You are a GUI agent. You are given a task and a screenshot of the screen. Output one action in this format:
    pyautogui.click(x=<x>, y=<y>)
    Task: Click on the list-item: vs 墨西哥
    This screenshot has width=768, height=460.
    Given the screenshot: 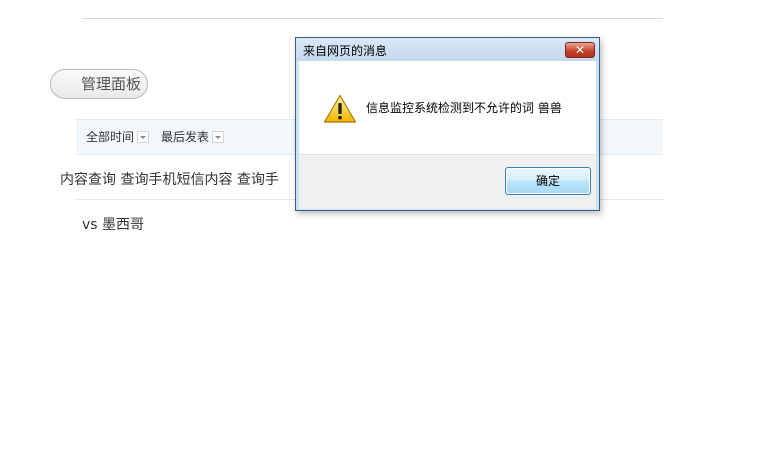 What is the action you would take?
    pyautogui.click(x=113, y=224)
    